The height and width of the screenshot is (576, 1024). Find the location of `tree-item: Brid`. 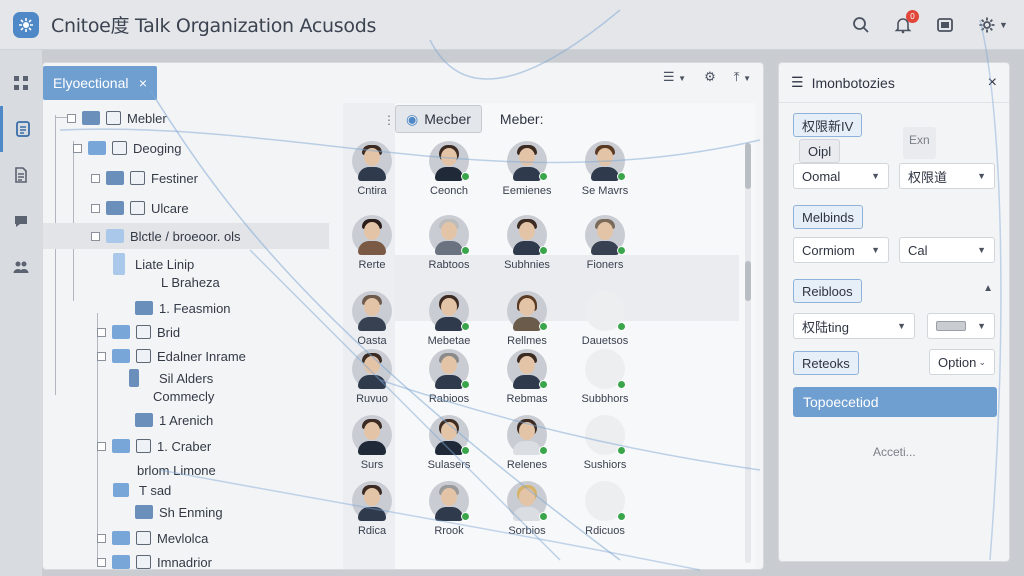

tree-item: Brid is located at coordinates (138, 332).